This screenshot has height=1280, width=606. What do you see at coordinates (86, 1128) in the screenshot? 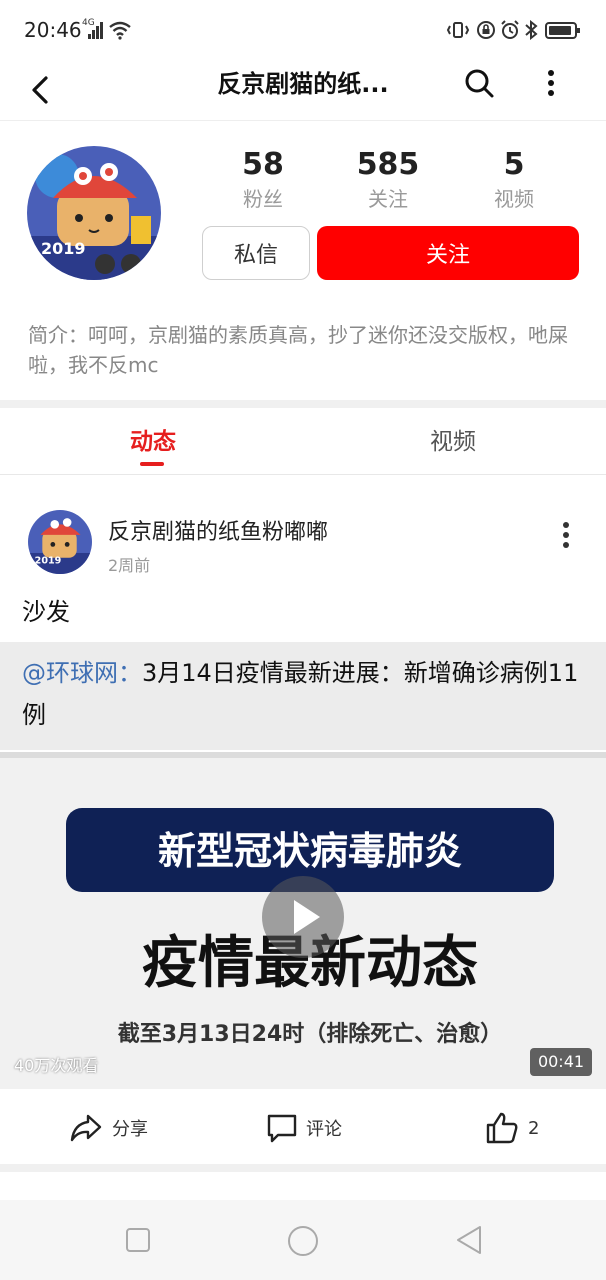
I see `share-icon` at bounding box center [86, 1128].